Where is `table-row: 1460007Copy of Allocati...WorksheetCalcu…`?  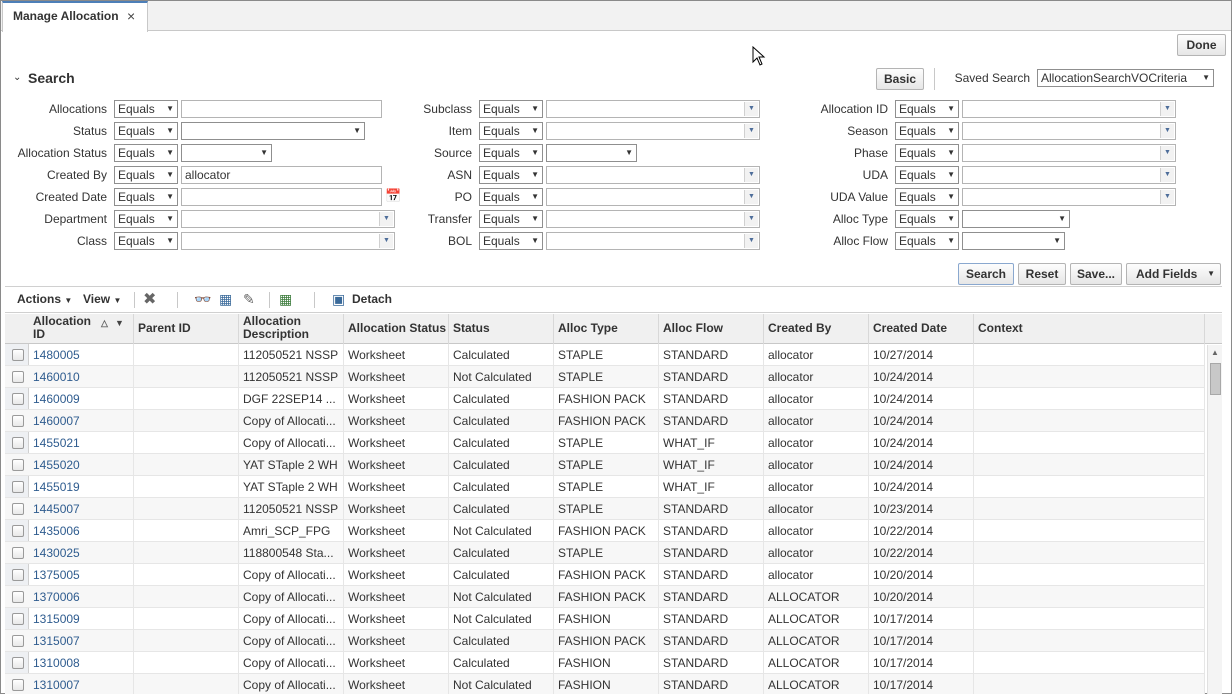 table-row: 1460007Copy of Allocati...WorksheetCalcu… is located at coordinates (605, 421).